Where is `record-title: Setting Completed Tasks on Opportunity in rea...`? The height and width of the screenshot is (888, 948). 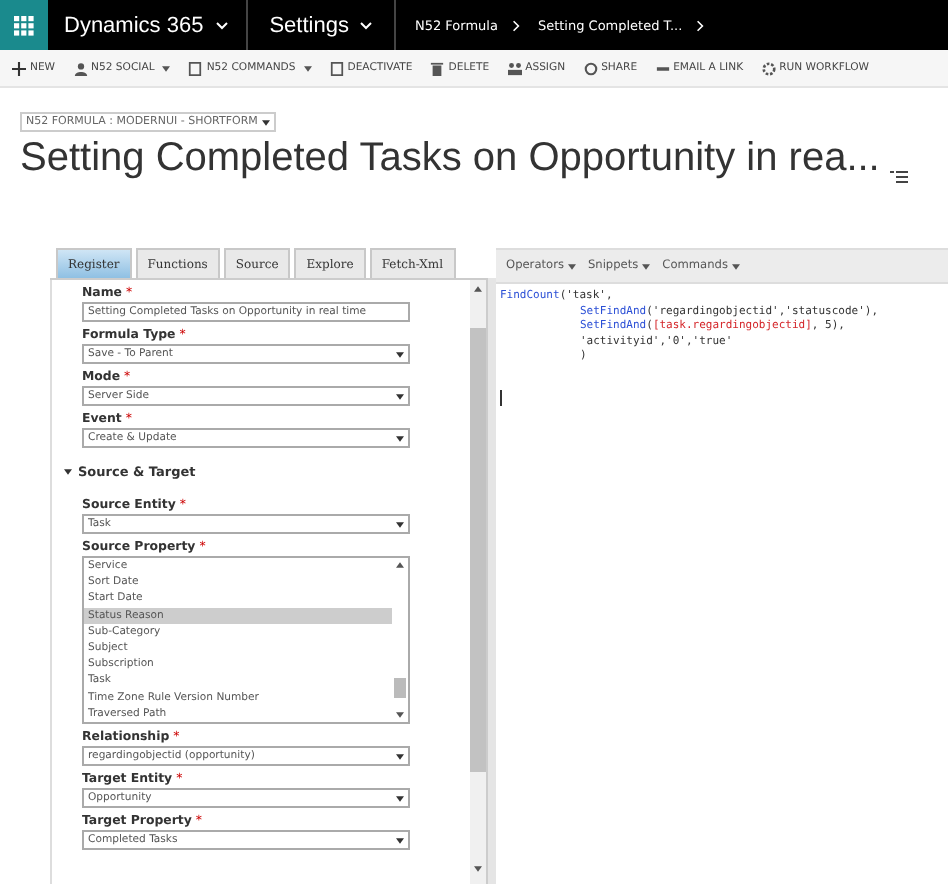 record-title: Setting Completed Tasks on Opportunity in rea... is located at coordinates (450, 159).